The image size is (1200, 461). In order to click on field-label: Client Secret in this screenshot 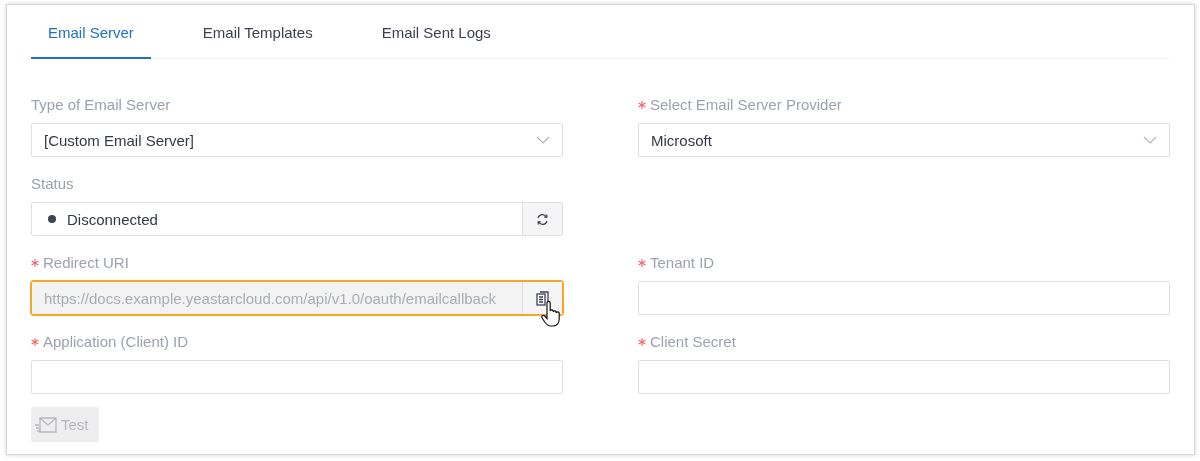, I will do `click(693, 341)`.